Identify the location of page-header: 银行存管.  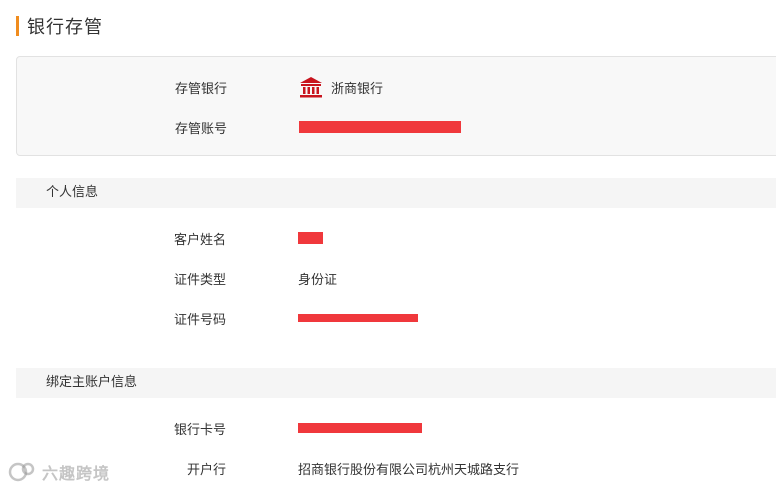
(59, 26).